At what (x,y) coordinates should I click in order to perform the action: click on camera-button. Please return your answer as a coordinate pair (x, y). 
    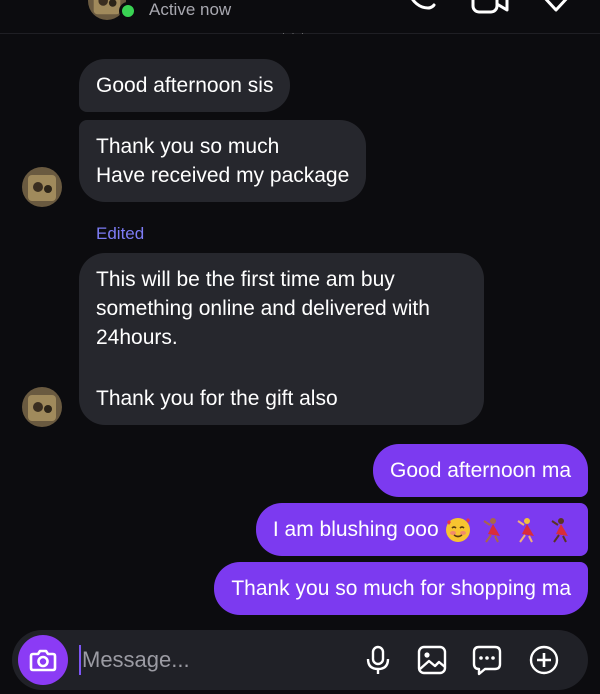
    Looking at the image, I should click on (43, 660).